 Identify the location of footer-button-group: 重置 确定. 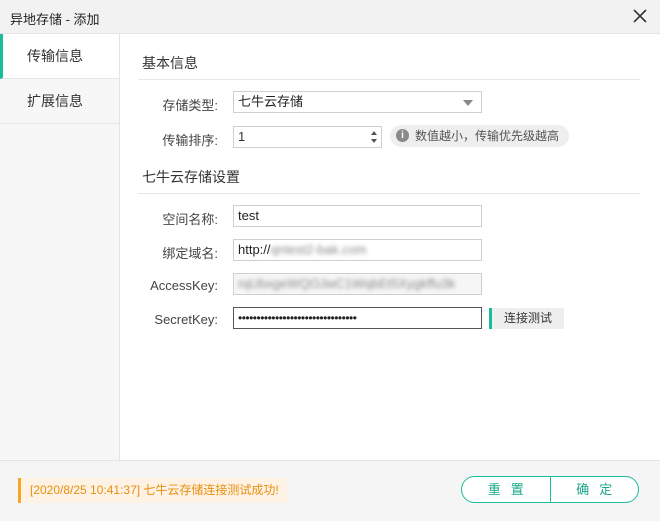
(550, 489).